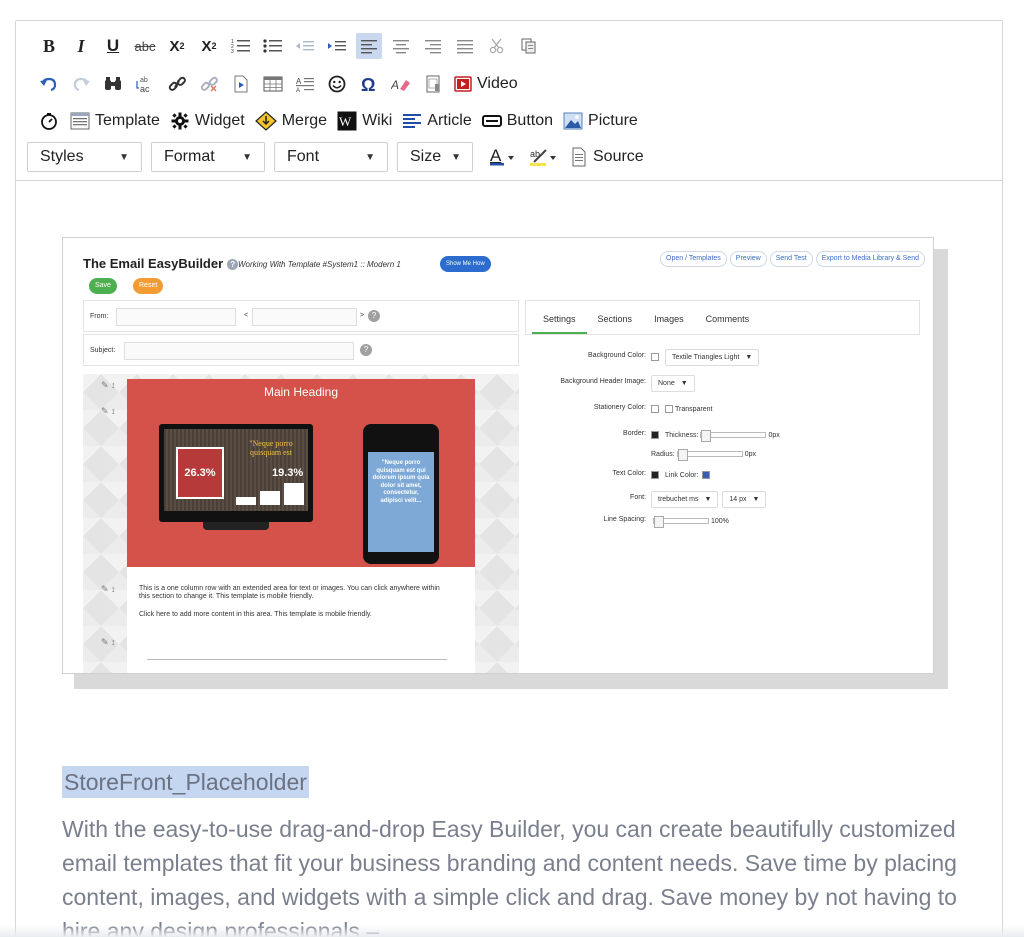 The width and height of the screenshot is (1024, 937). What do you see at coordinates (722, 383) in the screenshot?
I see `setting-background-header: Background Header Image: None ▼` at bounding box center [722, 383].